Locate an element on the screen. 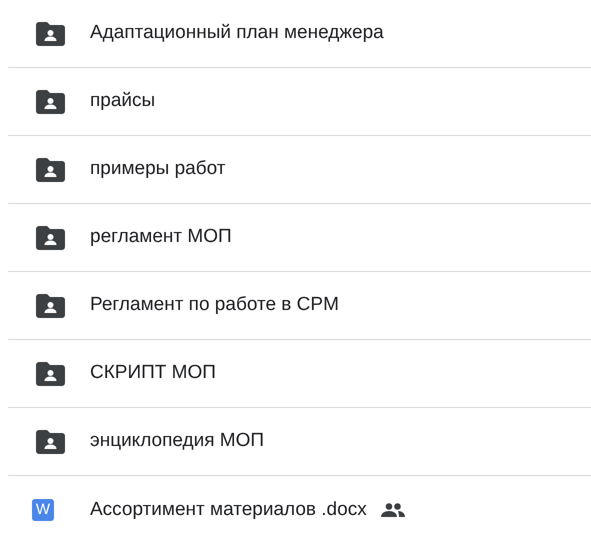 Image resolution: width=591 pixels, height=540 pixels. file-name: Адаптационный план менеджера is located at coordinates (237, 33).